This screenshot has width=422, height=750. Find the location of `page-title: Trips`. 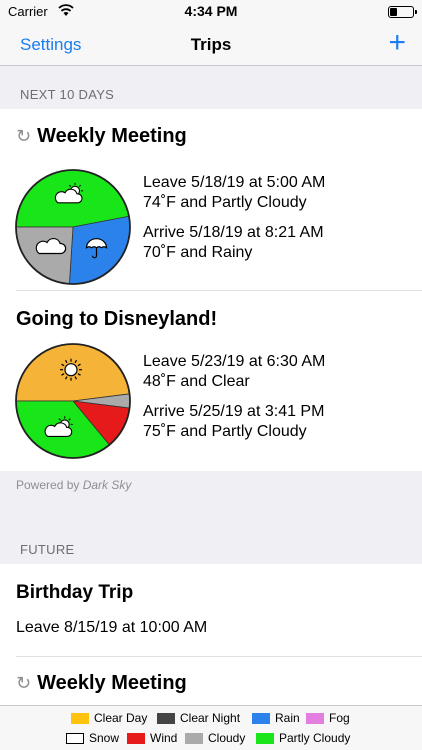

page-title: Trips is located at coordinates (211, 44).